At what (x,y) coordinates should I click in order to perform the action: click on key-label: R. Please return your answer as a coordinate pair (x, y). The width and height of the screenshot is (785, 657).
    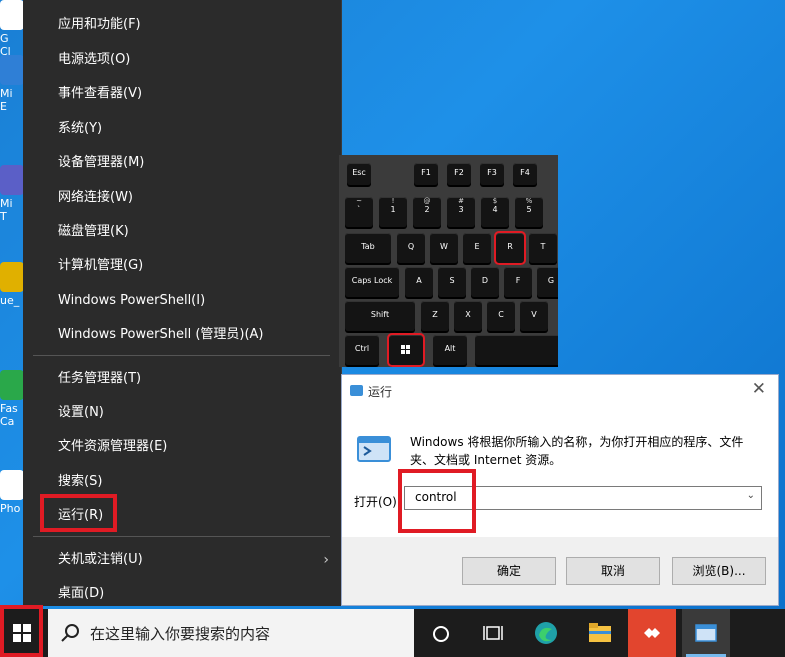
    Looking at the image, I should click on (510, 246).